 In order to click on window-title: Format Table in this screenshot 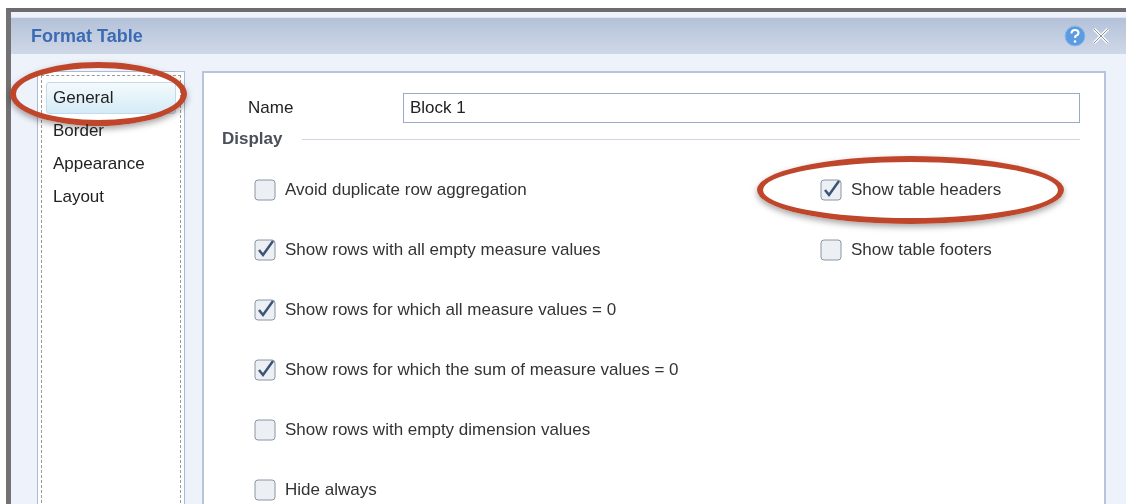, I will do `click(87, 36)`.